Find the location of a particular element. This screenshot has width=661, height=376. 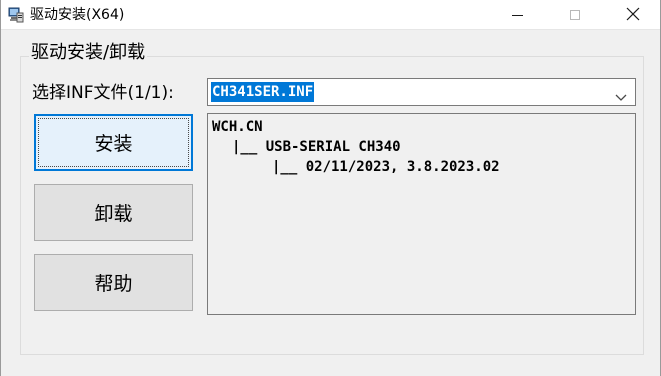

maximize-button is located at coordinates (575, 15).